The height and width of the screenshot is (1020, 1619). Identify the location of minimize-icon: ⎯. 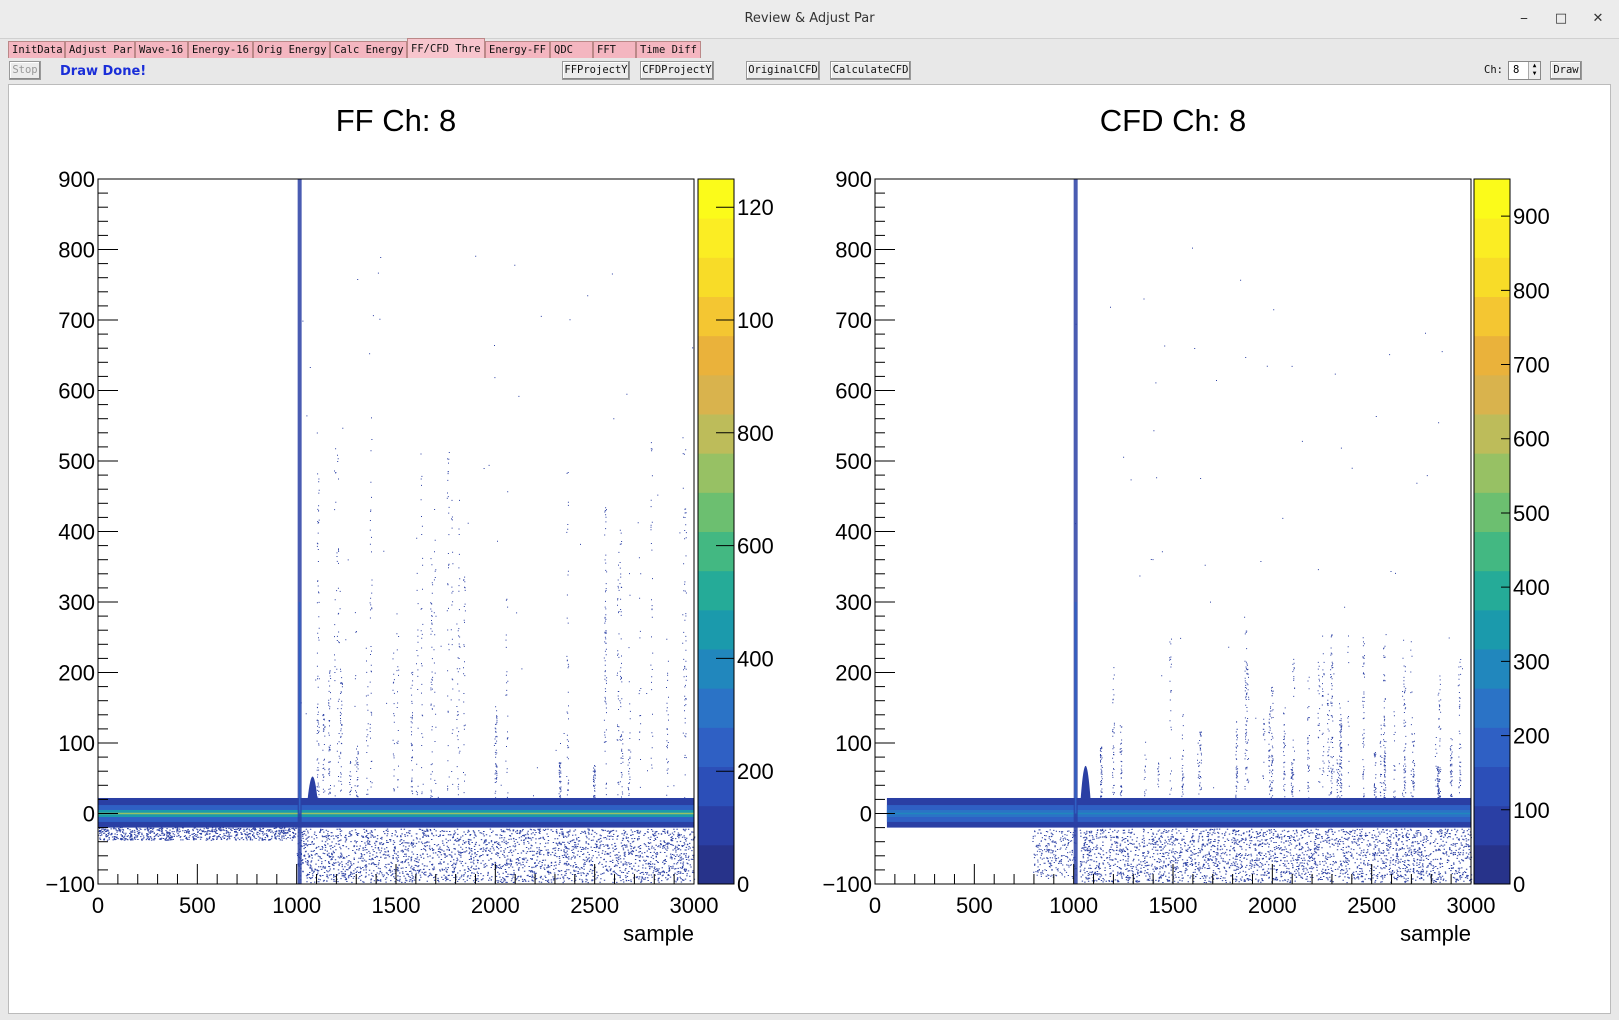
(1524, 19).